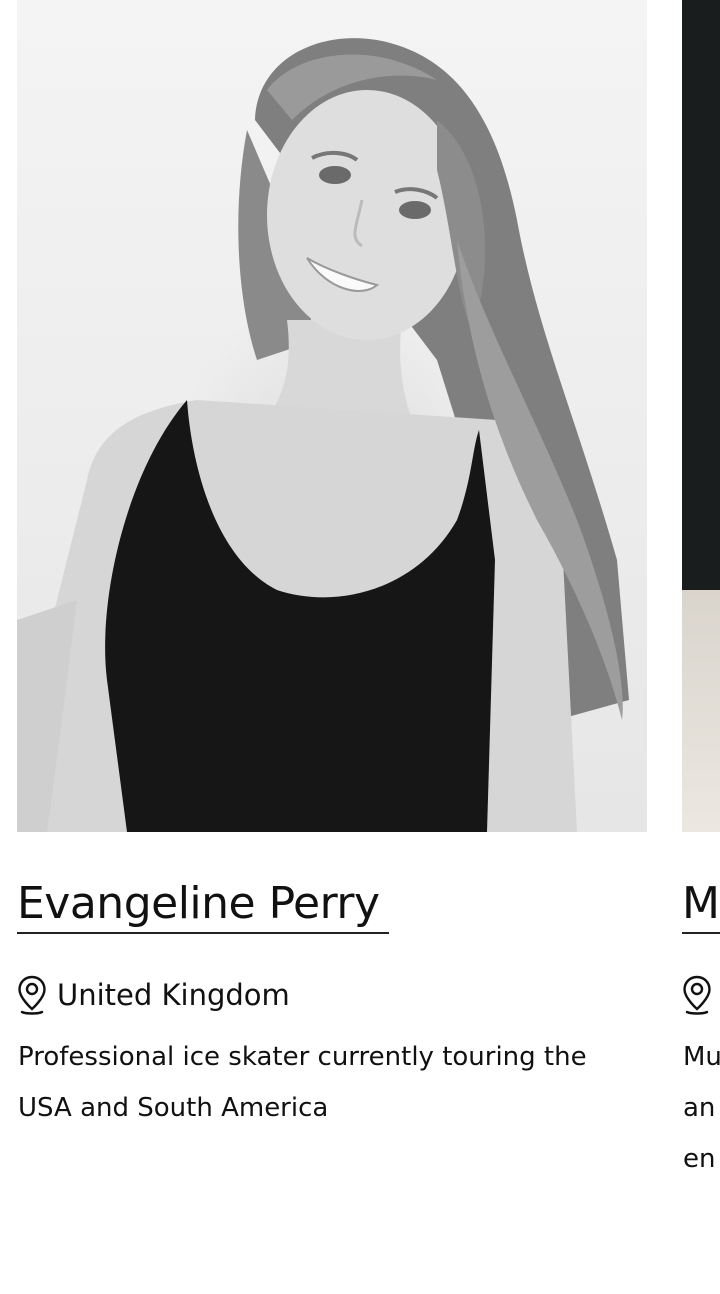 Image resolution: width=720 pixels, height=1294 pixels. I want to click on profile-location: United Kingdom, so click(153, 995).